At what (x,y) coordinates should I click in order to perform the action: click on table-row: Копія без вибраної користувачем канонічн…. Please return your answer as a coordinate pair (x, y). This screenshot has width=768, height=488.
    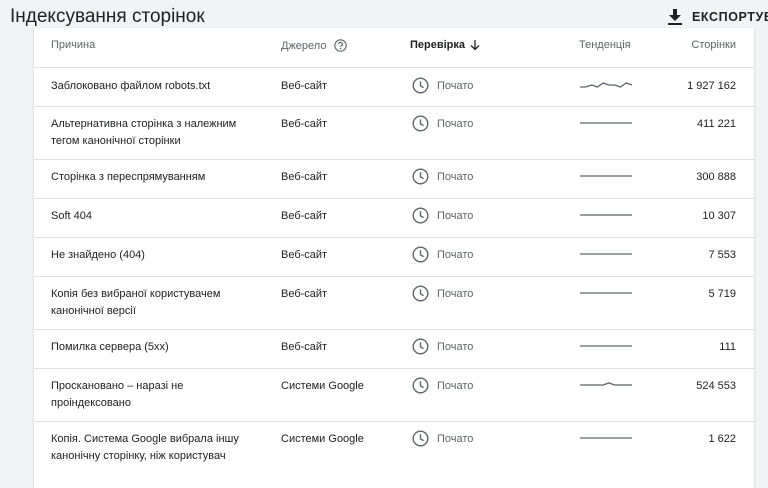
    Looking at the image, I should click on (394, 303).